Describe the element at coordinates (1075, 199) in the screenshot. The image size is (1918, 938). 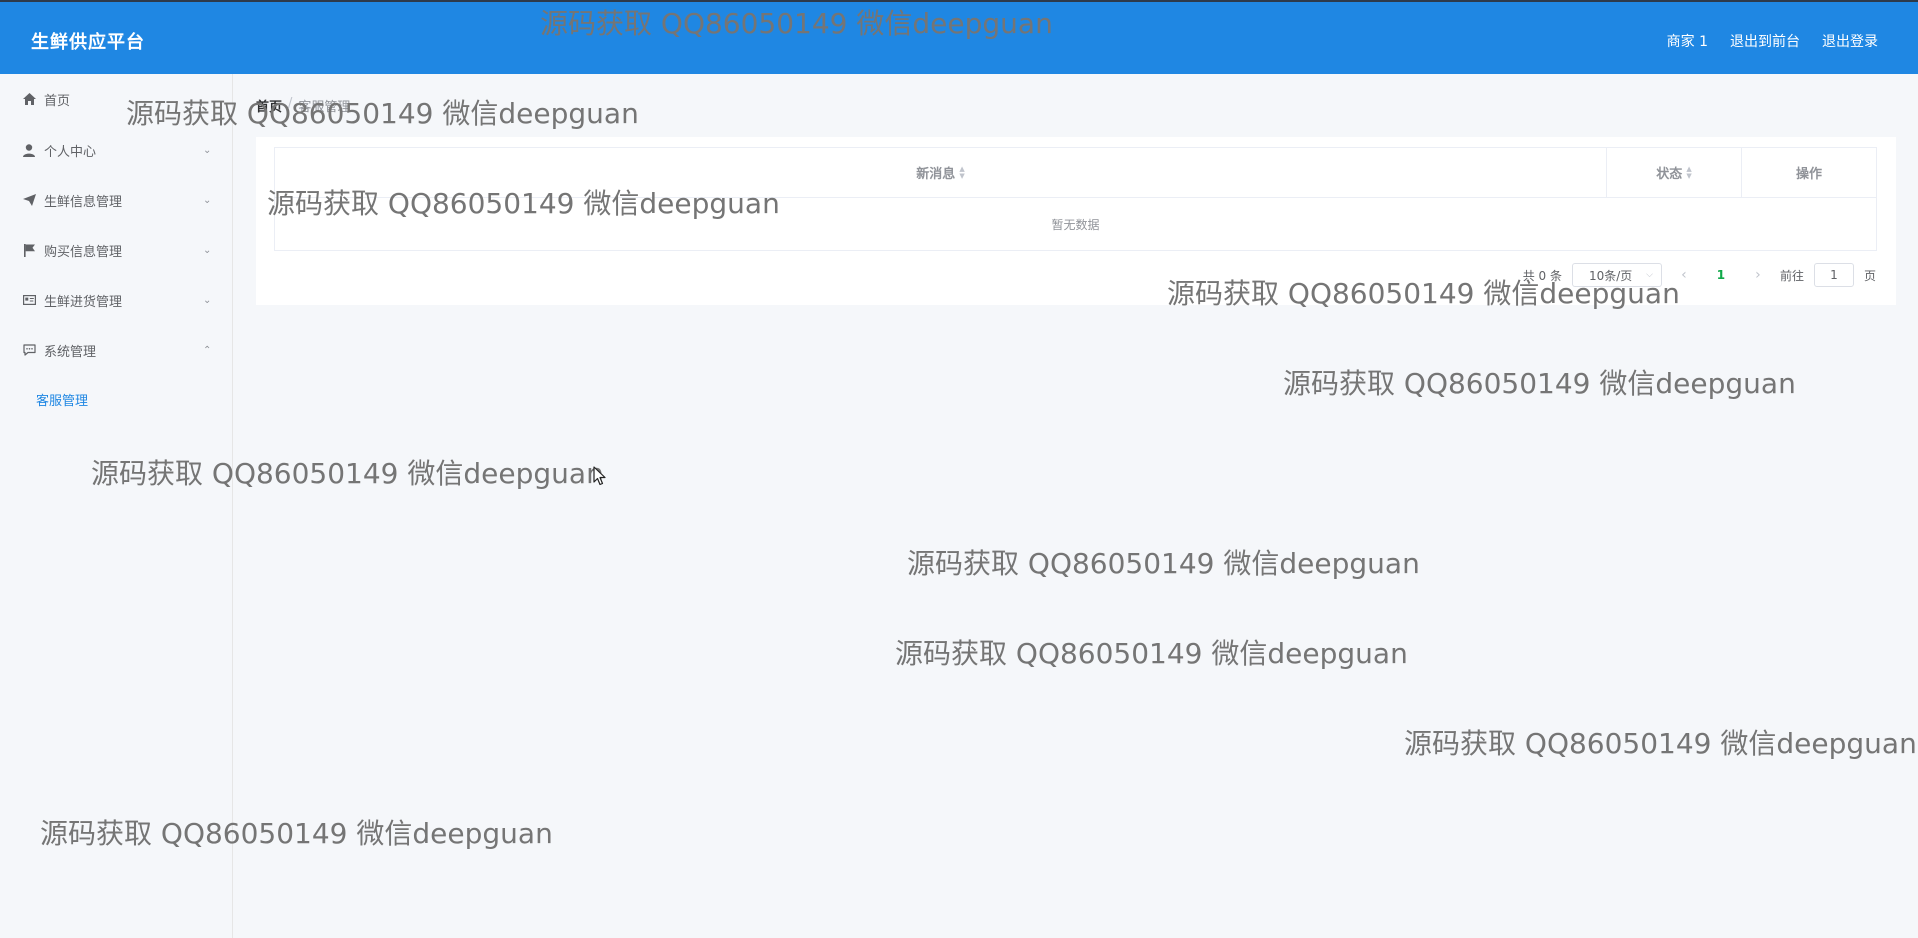
I see `message-table: 新消息 ▲ ▼ 状态 ▲ ▼ 操作 暂无数据` at that location.